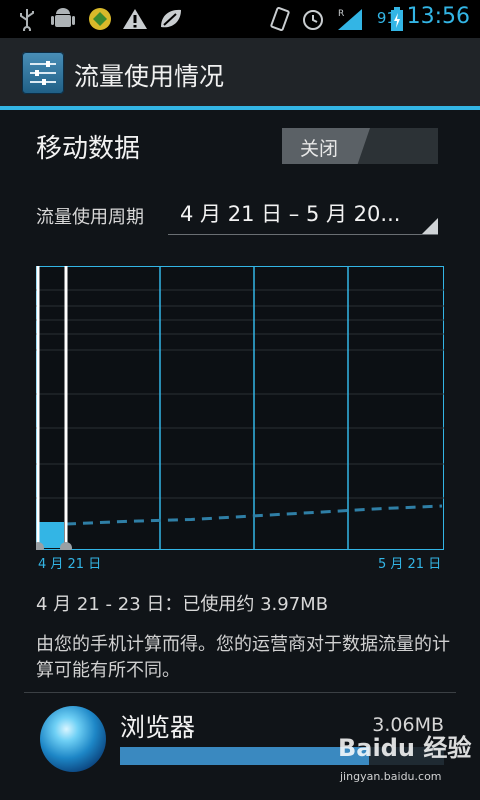 The width and height of the screenshot is (480, 800). I want to click on chart-x-label-end: 5 月 21 日, so click(410, 564).